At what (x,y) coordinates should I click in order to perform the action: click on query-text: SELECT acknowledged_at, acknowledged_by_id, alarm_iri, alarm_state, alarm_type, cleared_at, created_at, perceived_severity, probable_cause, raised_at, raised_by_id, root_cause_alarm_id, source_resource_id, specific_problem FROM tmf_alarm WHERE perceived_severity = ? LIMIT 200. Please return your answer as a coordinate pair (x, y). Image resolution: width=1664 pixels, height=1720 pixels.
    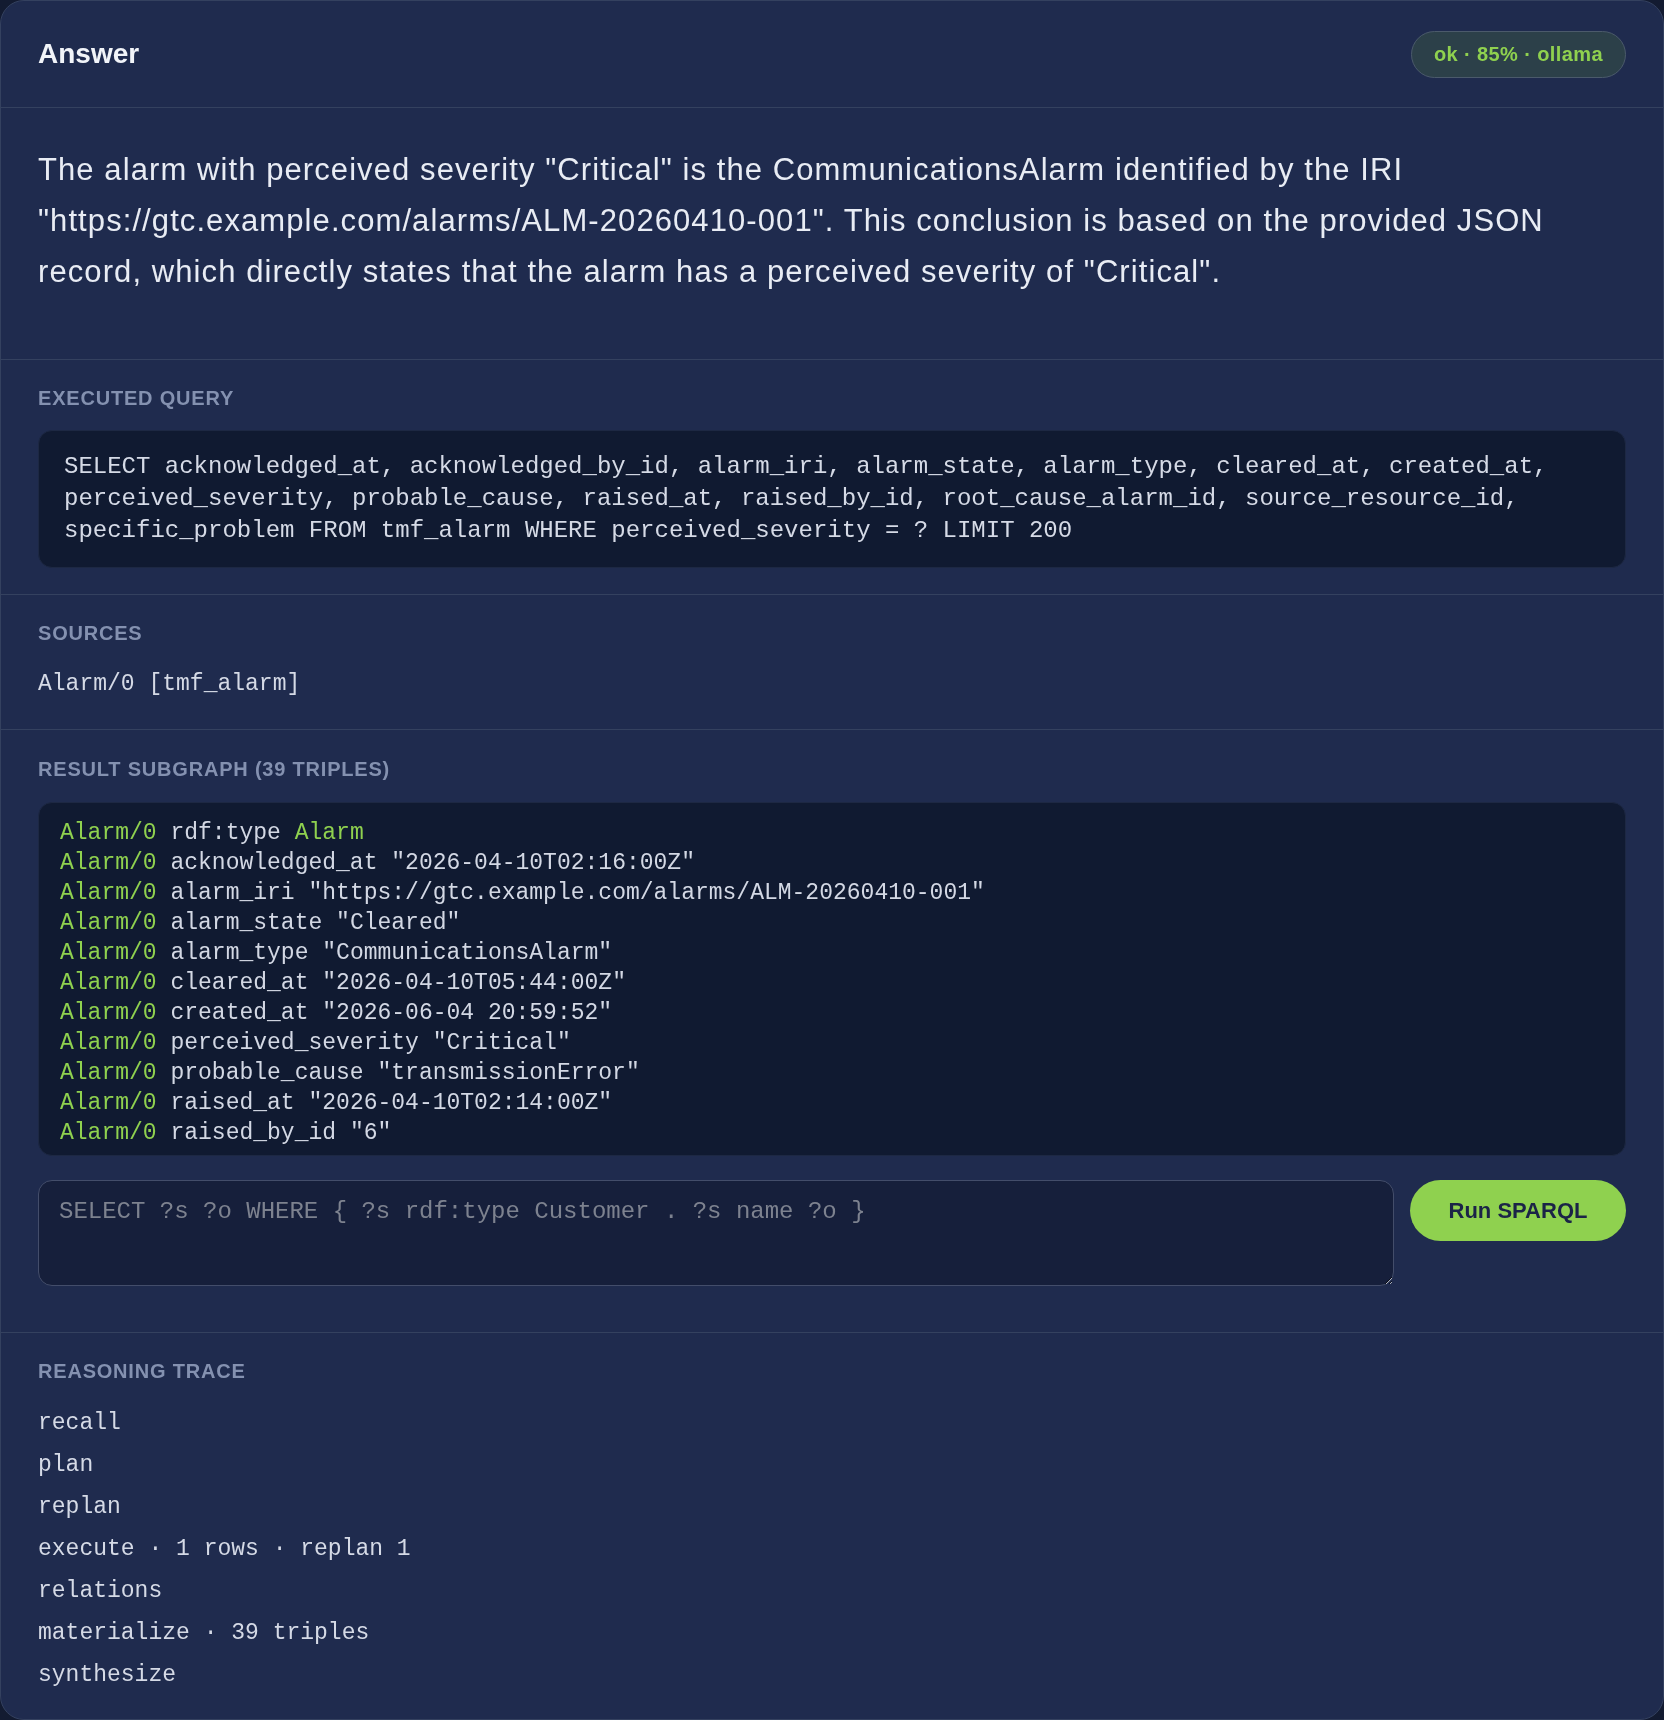
    Looking at the image, I should click on (806, 499).